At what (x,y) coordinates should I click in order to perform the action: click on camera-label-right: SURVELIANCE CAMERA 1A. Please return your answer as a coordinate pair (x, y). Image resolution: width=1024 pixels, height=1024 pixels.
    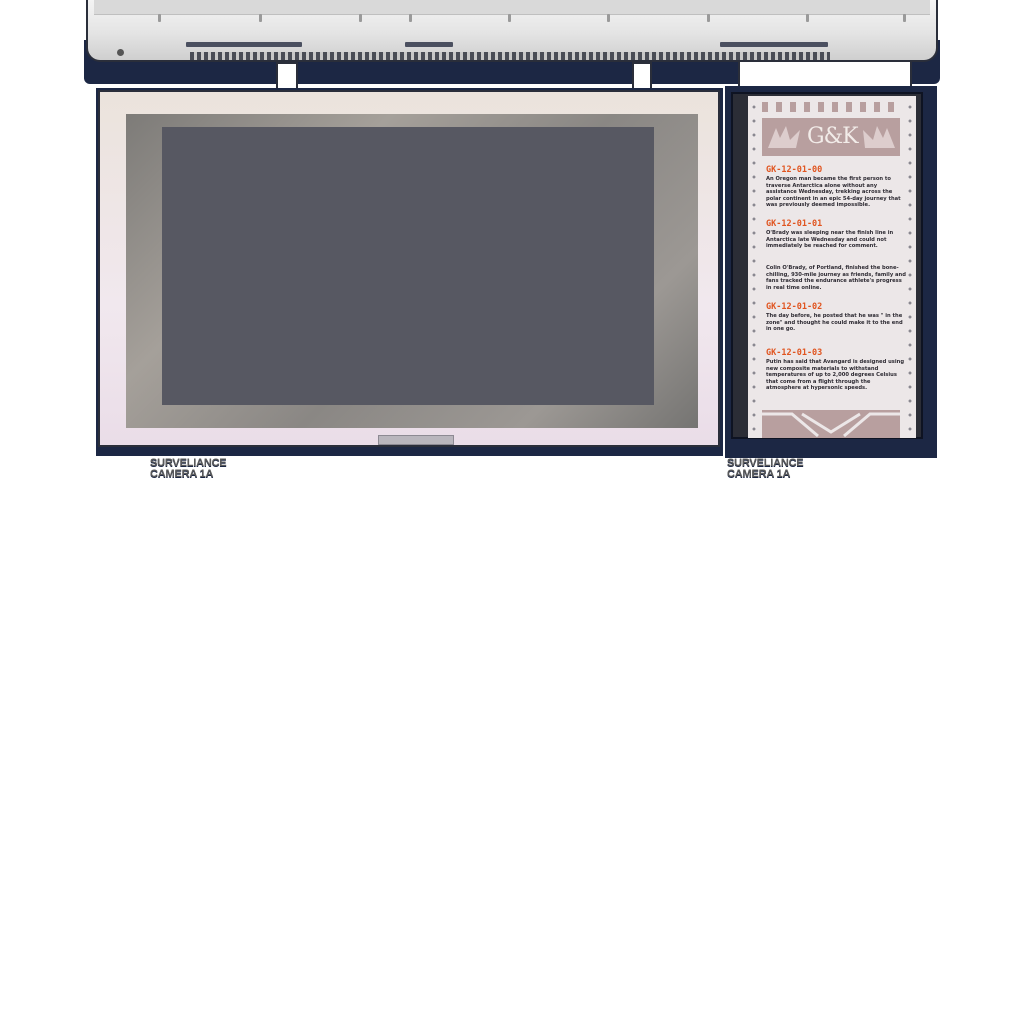
    Looking at the image, I should click on (765, 469).